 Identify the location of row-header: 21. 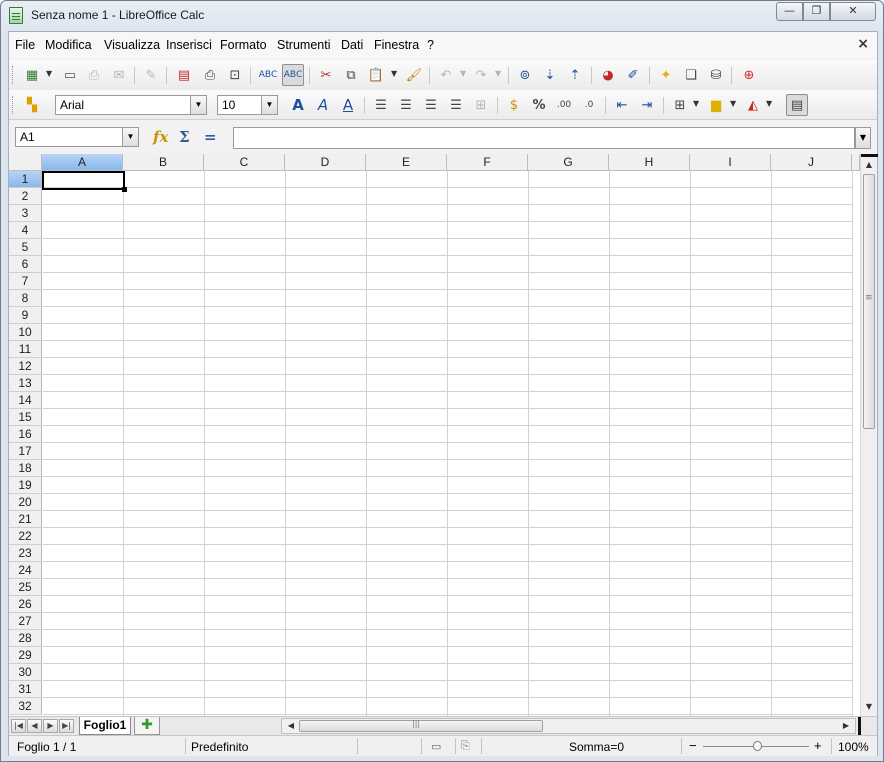
(25, 519).